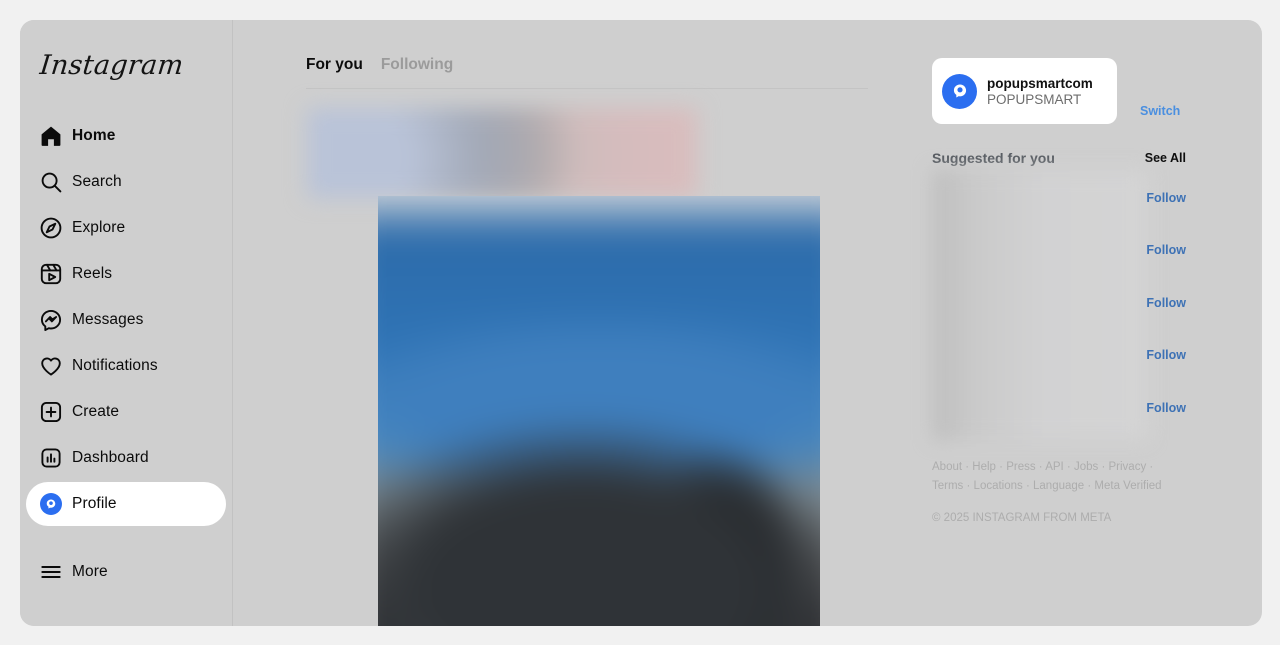 This screenshot has width=1280, height=645. Describe the element at coordinates (126, 412) in the screenshot. I see `sidebar-item-create: Create` at that location.